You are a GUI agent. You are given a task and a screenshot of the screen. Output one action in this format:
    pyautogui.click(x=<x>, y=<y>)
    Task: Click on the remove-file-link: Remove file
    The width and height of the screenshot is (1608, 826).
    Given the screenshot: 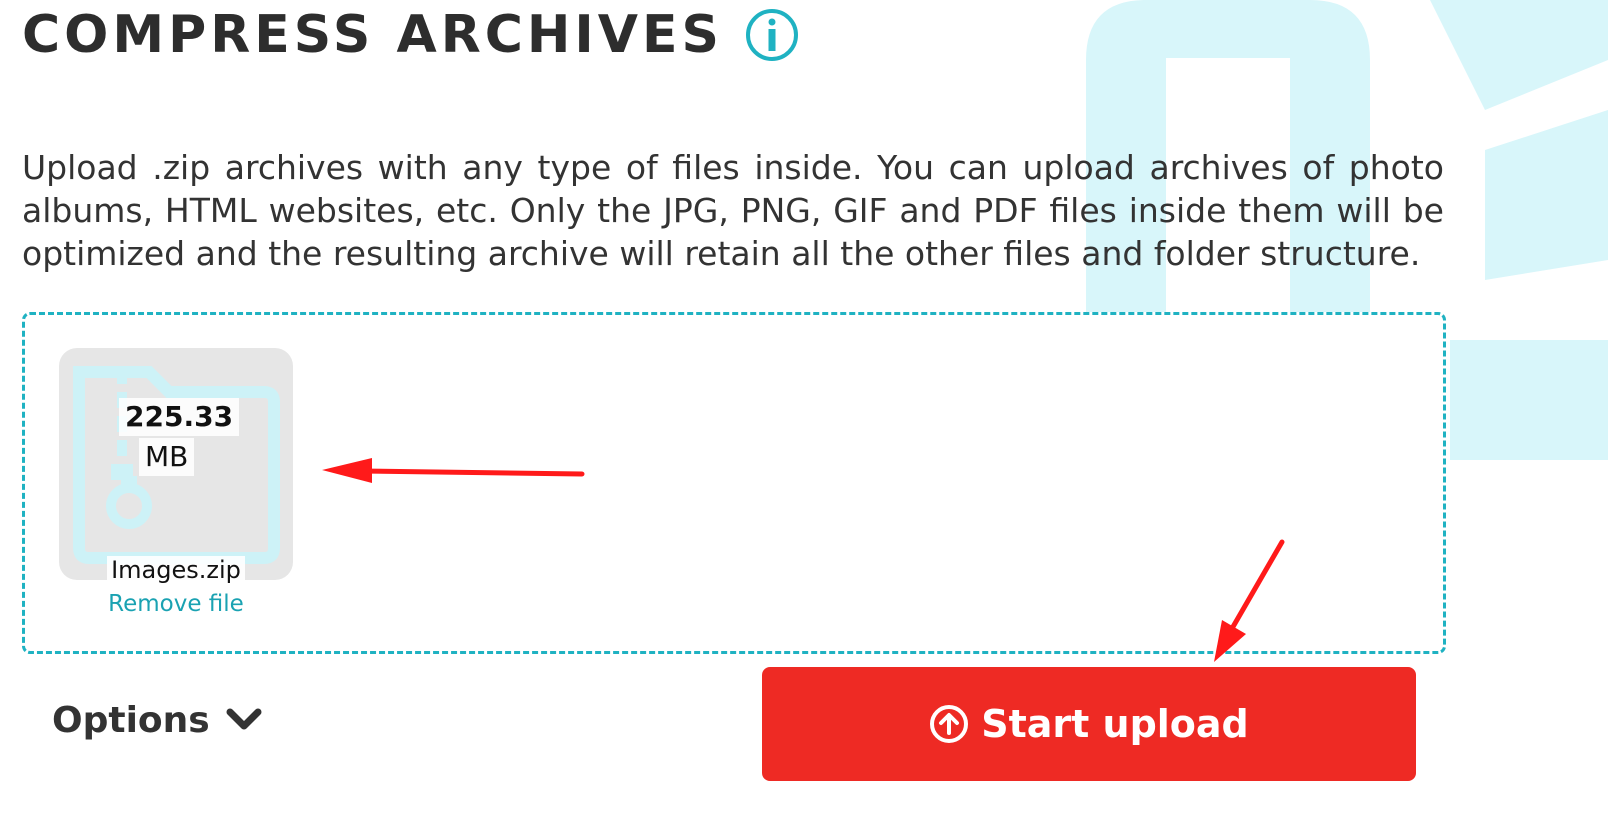 What is the action you would take?
    pyautogui.click(x=176, y=604)
    